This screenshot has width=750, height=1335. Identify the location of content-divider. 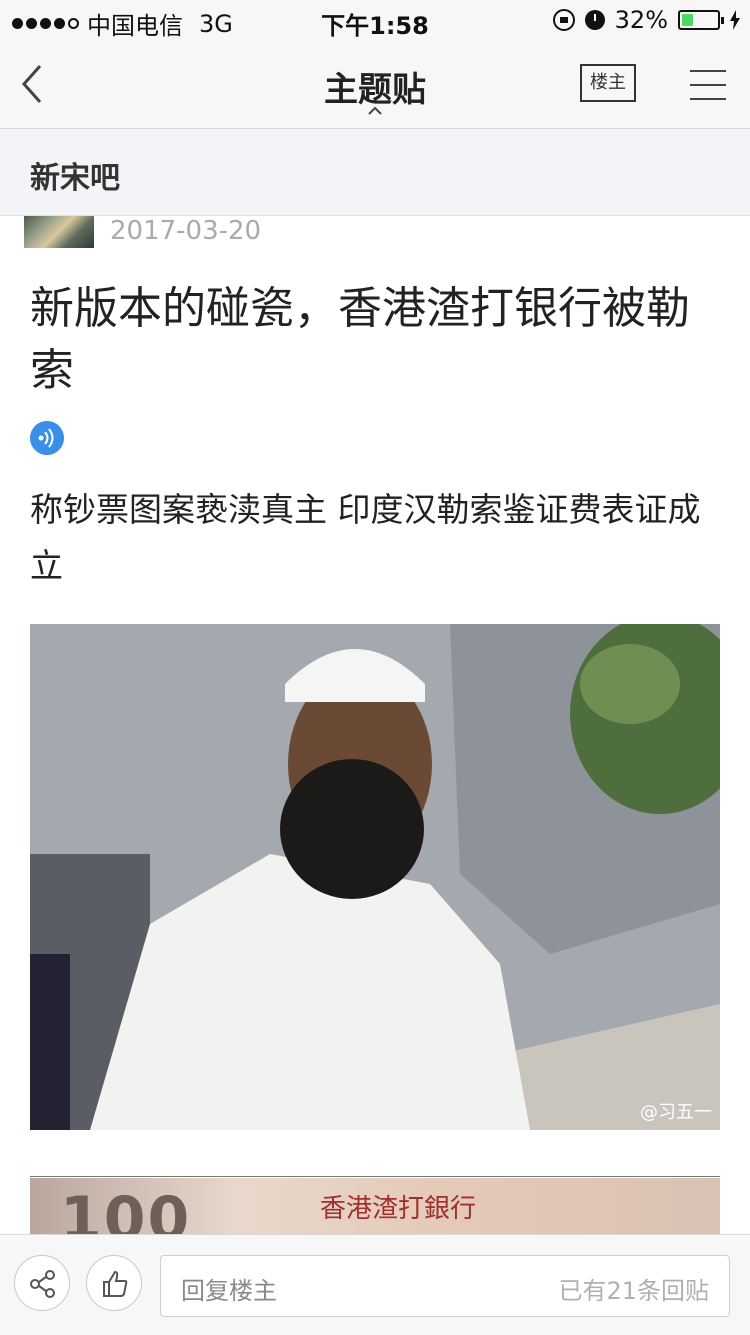
(375, 1176).